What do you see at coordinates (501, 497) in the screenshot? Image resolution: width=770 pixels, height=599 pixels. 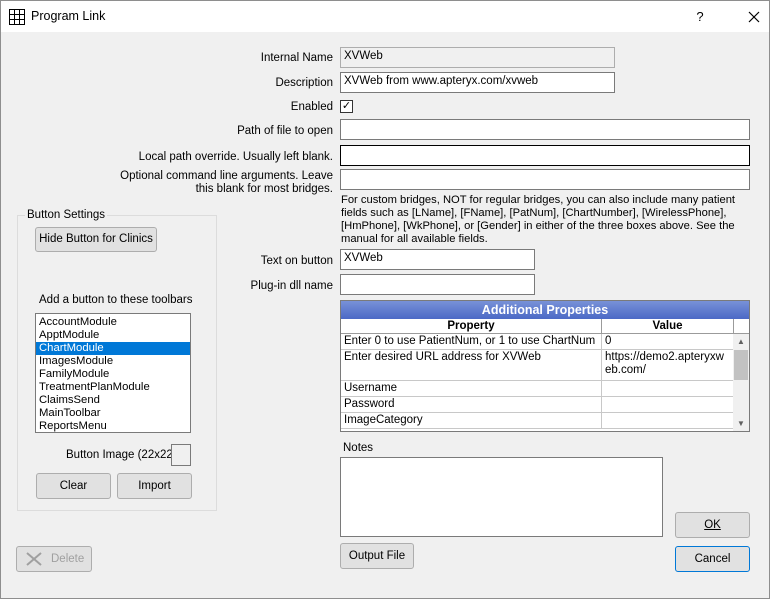 I see `notes-field` at bounding box center [501, 497].